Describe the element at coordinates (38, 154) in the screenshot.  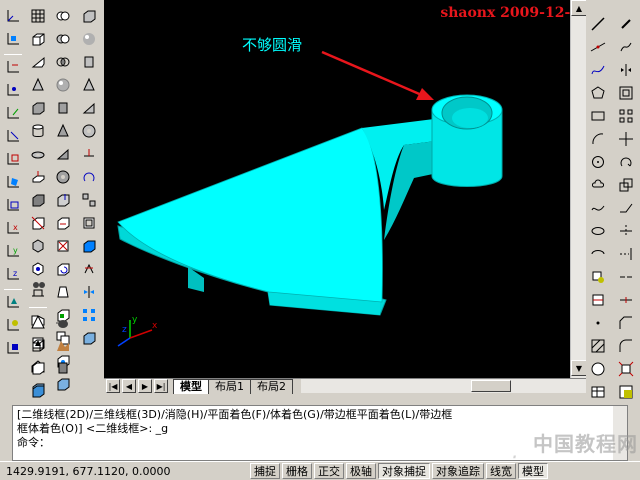
I see `torus-icon` at that location.